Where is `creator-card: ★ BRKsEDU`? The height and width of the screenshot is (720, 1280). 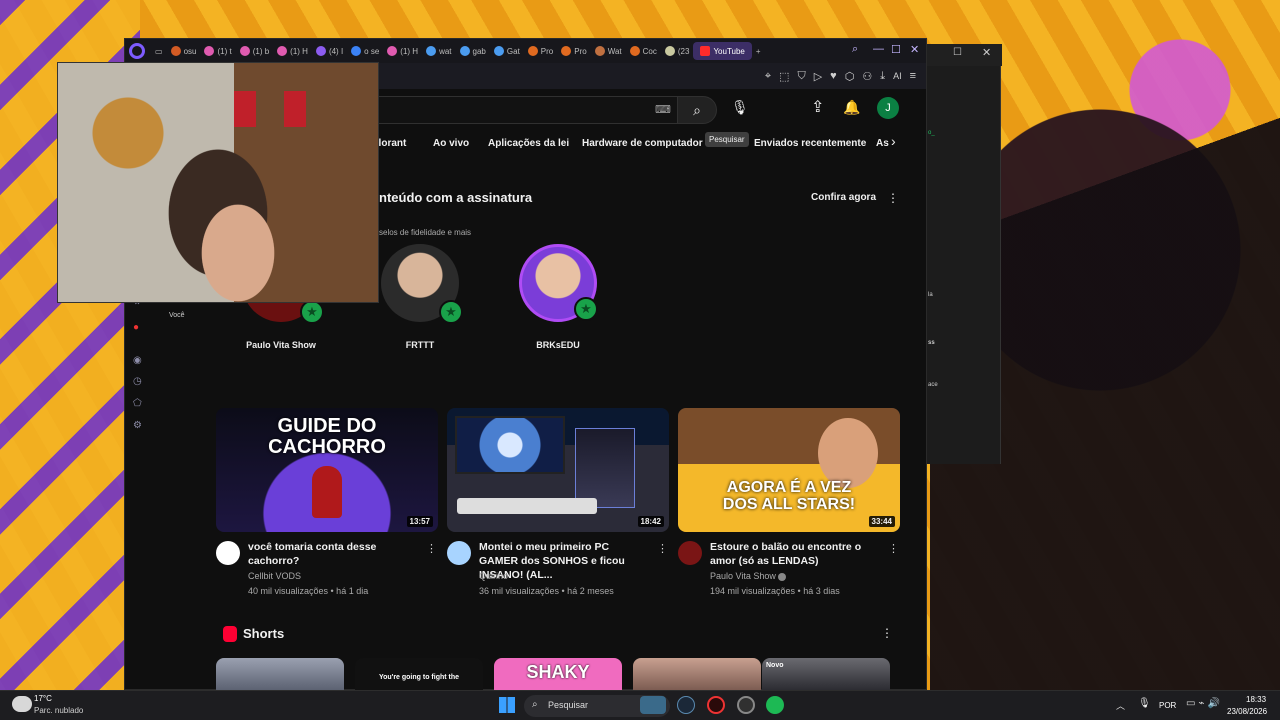 creator-card: ★ BRKsEDU is located at coordinates (558, 297).